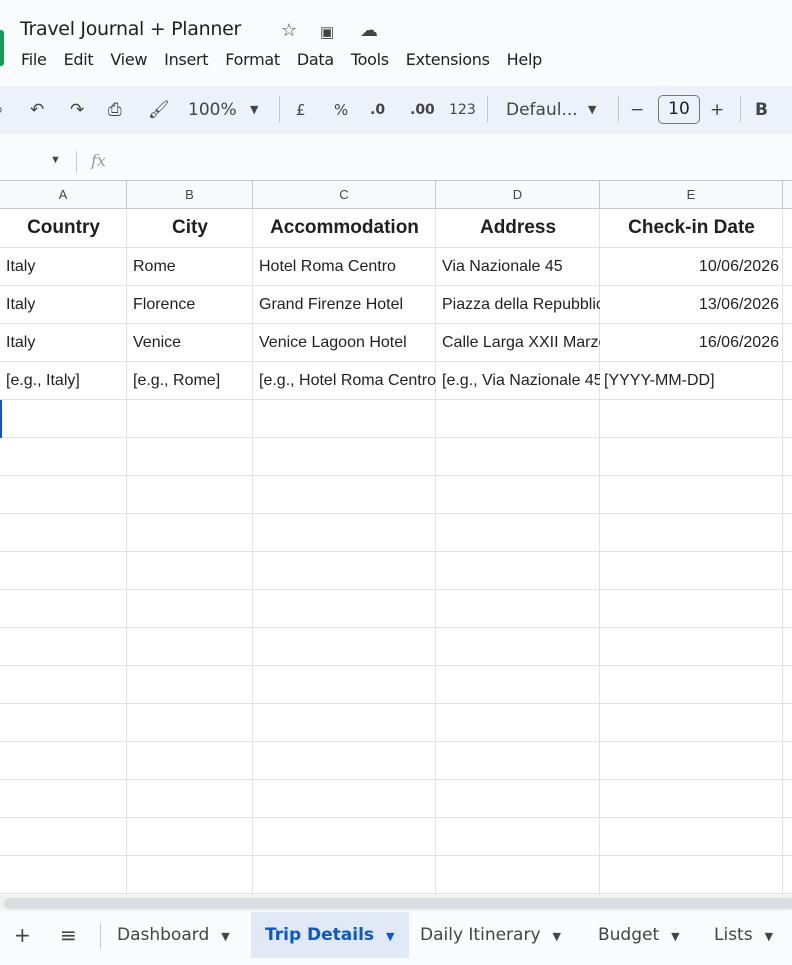 This screenshot has width=792, height=965. I want to click on tab-label: Budget, so click(629, 935).